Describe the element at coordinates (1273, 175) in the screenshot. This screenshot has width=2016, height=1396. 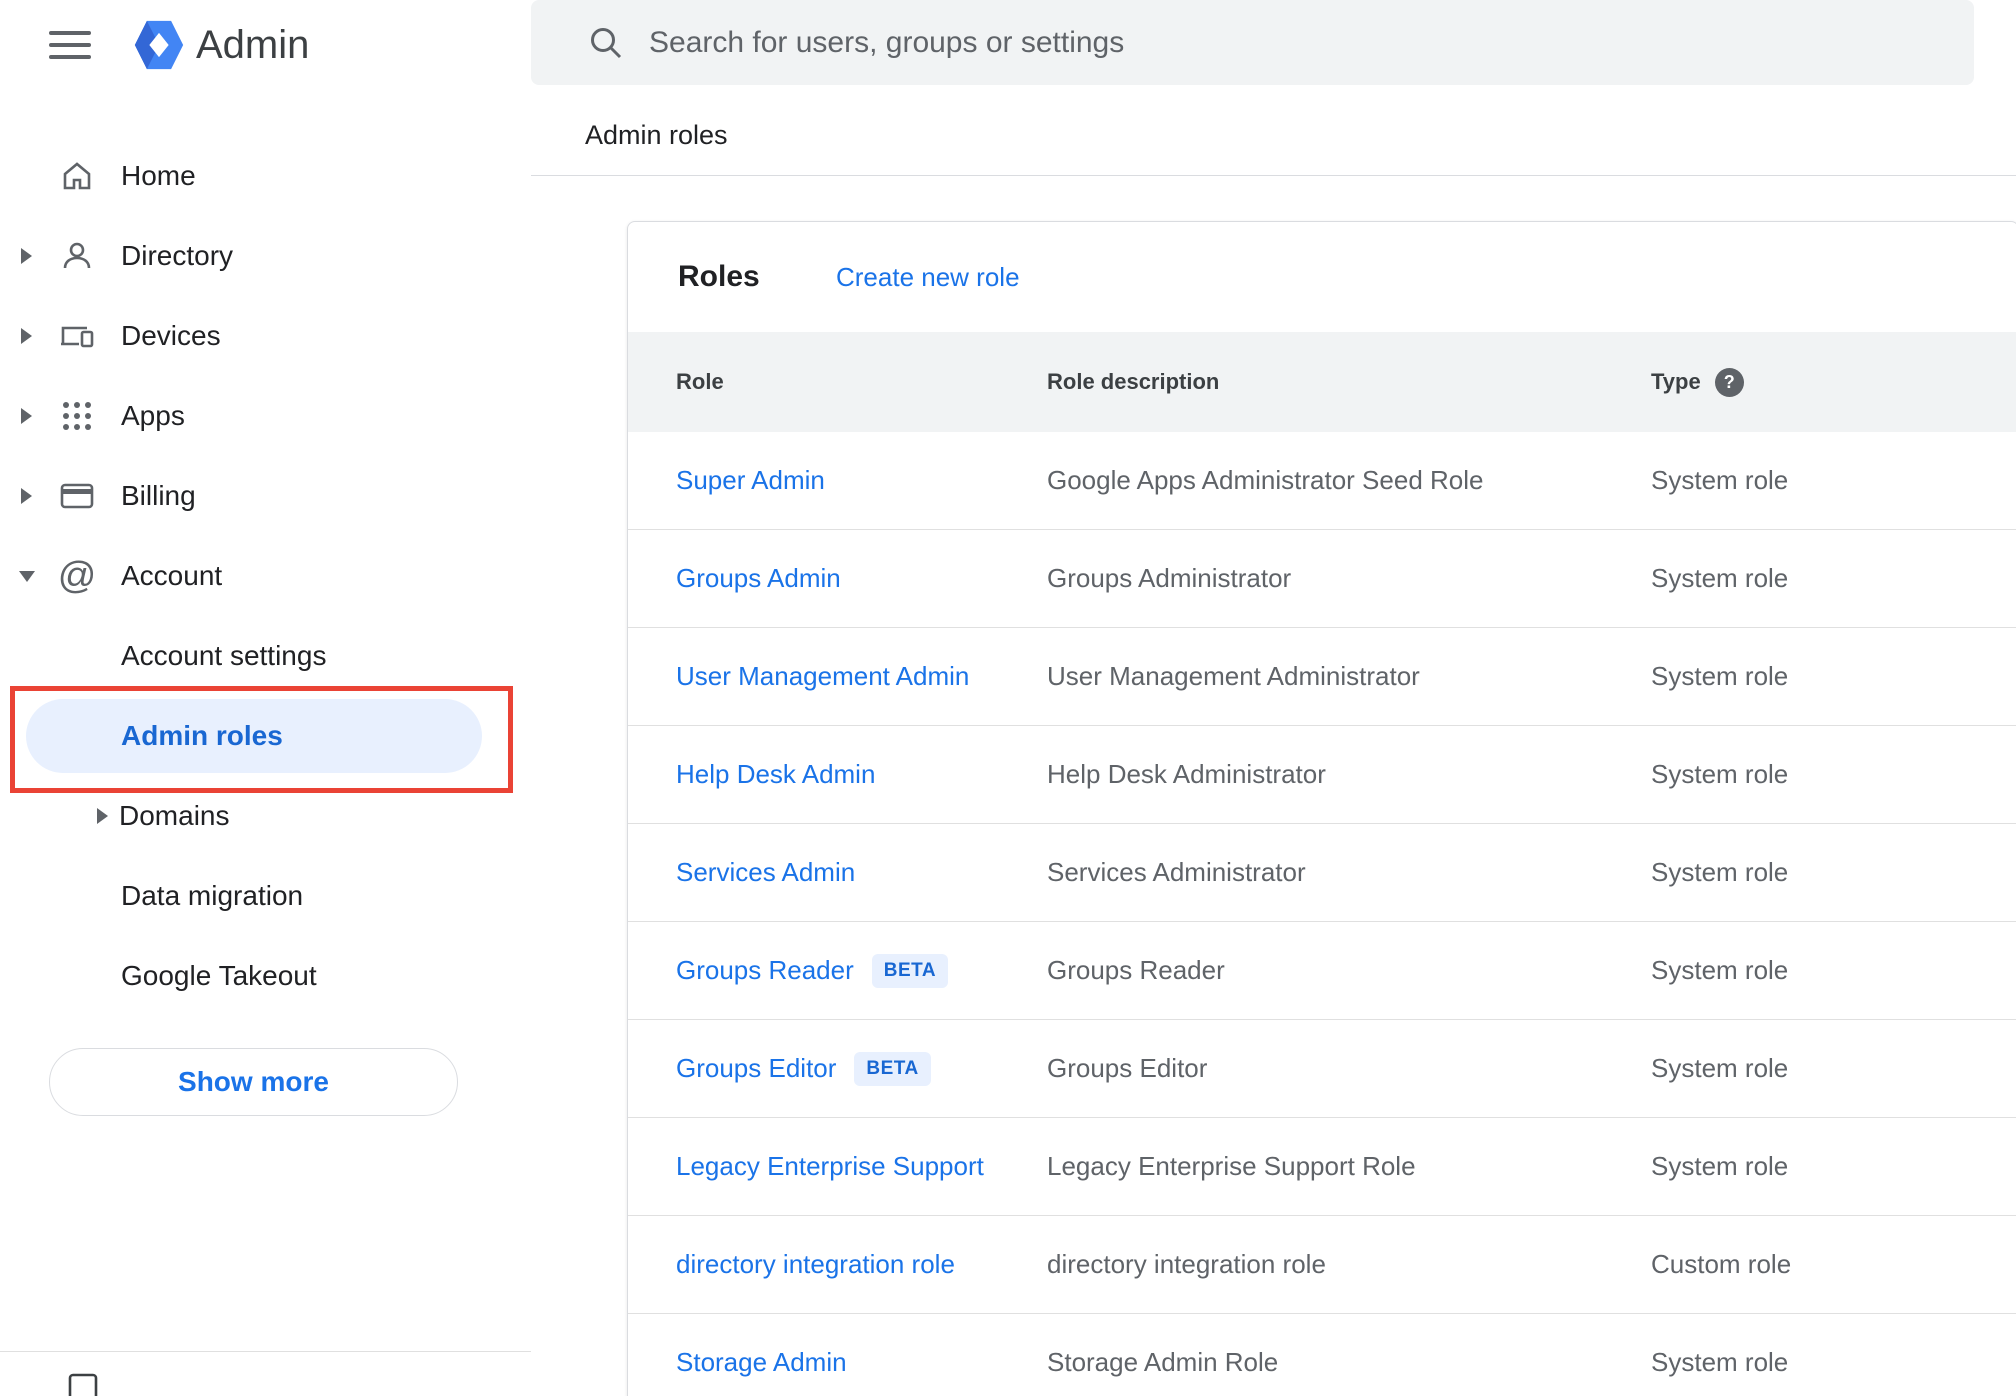
I see `header-divider` at that location.